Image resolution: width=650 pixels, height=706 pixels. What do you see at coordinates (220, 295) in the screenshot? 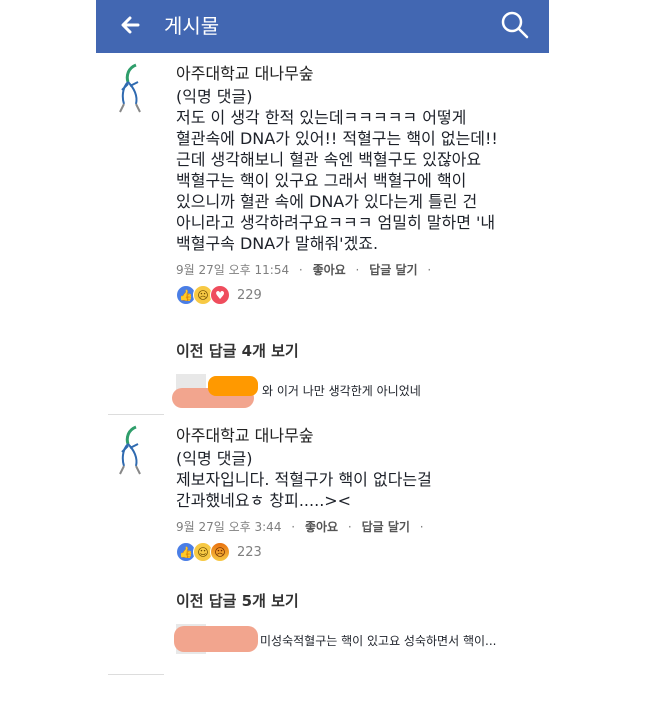
I see `love-reaction-icon: ♥` at bounding box center [220, 295].